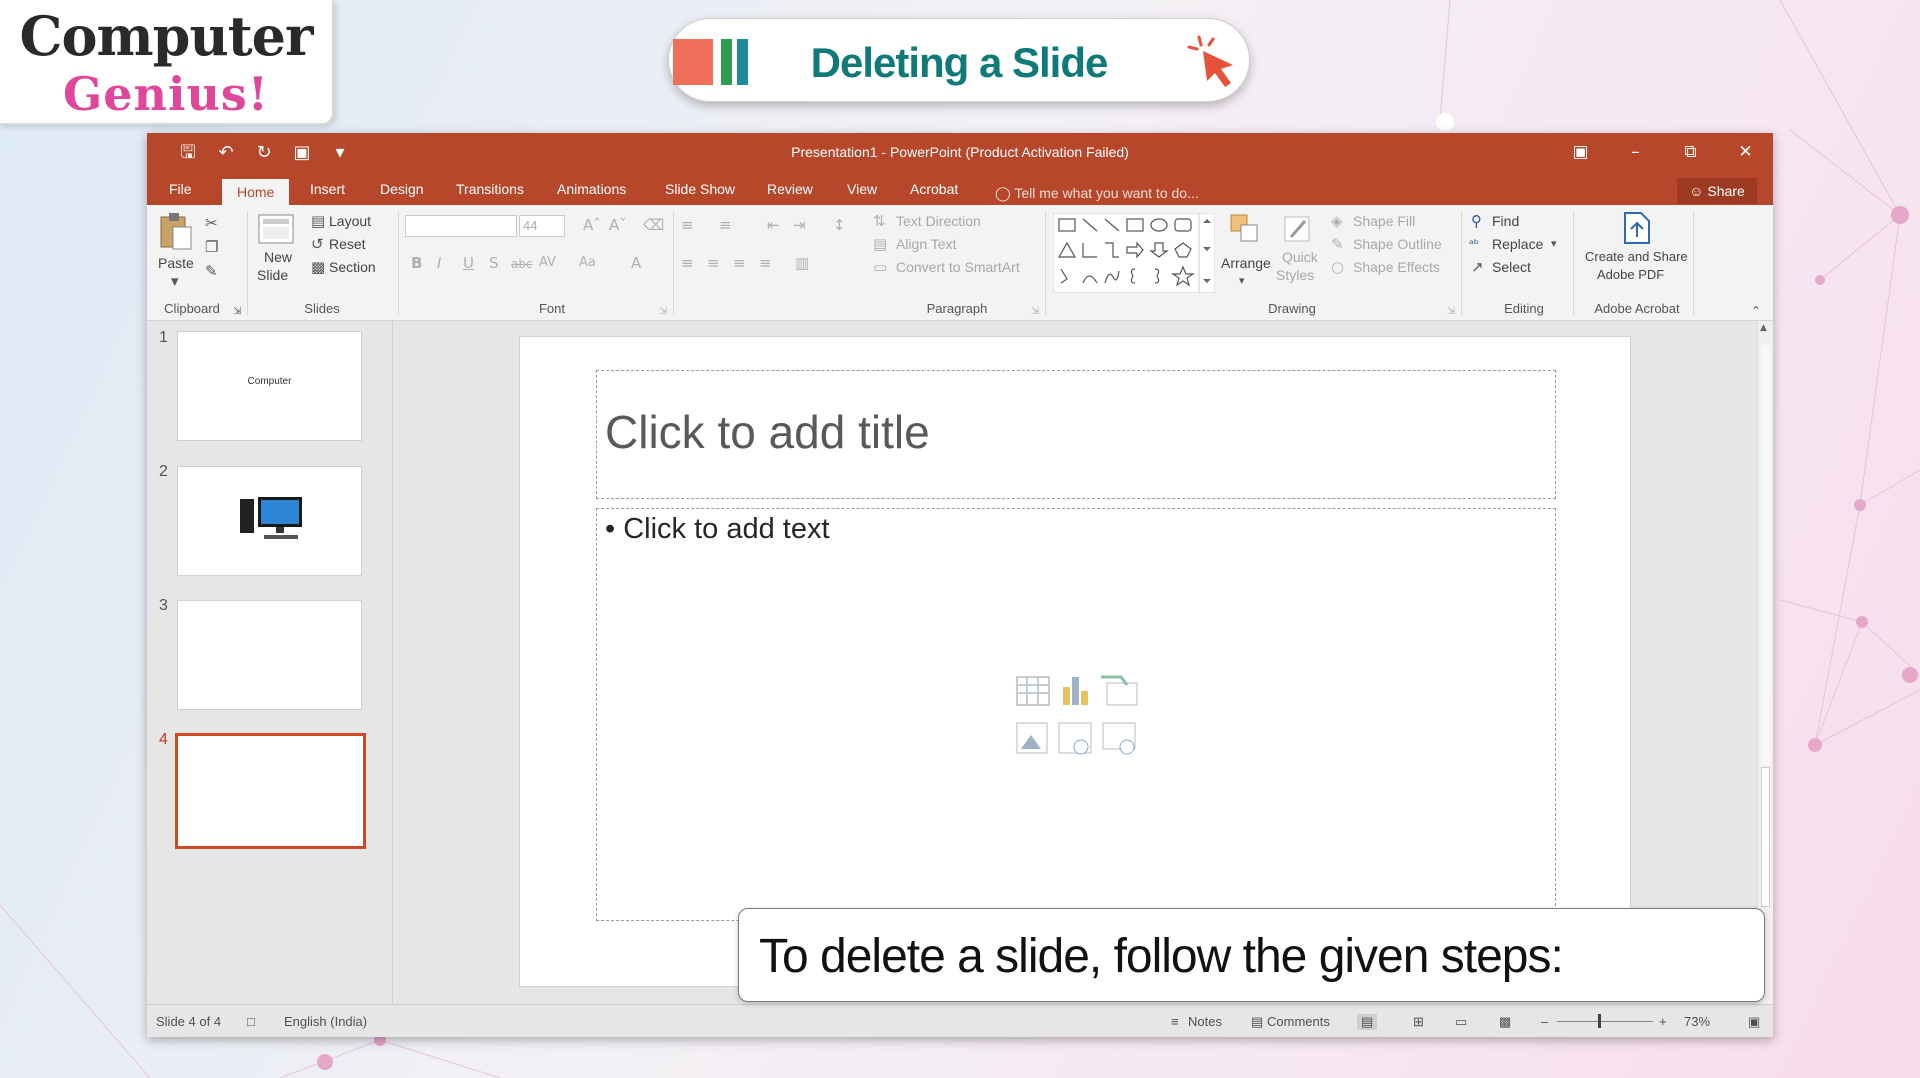 Image resolution: width=1920 pixels, height=1078 pixels. What do you see at coordinates (880, 244) in the screenshot?
I see `align-text-icon: ▤` at bounding box center [880, 244].